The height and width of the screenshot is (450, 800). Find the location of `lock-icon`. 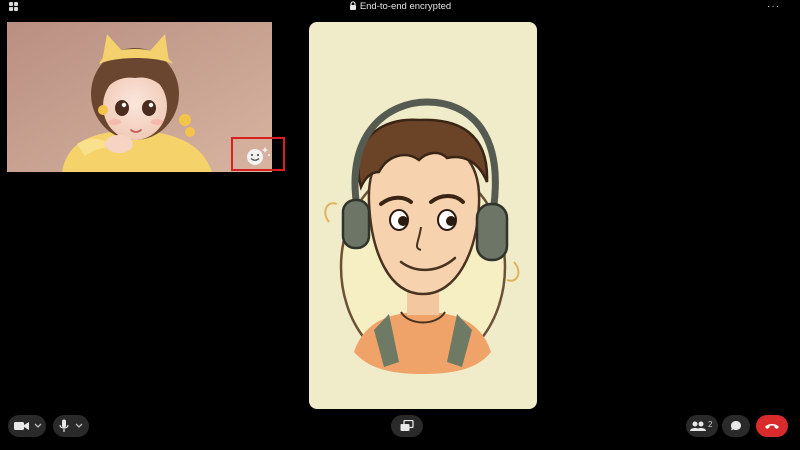

lock-icon is located at coordinates (352, 5).